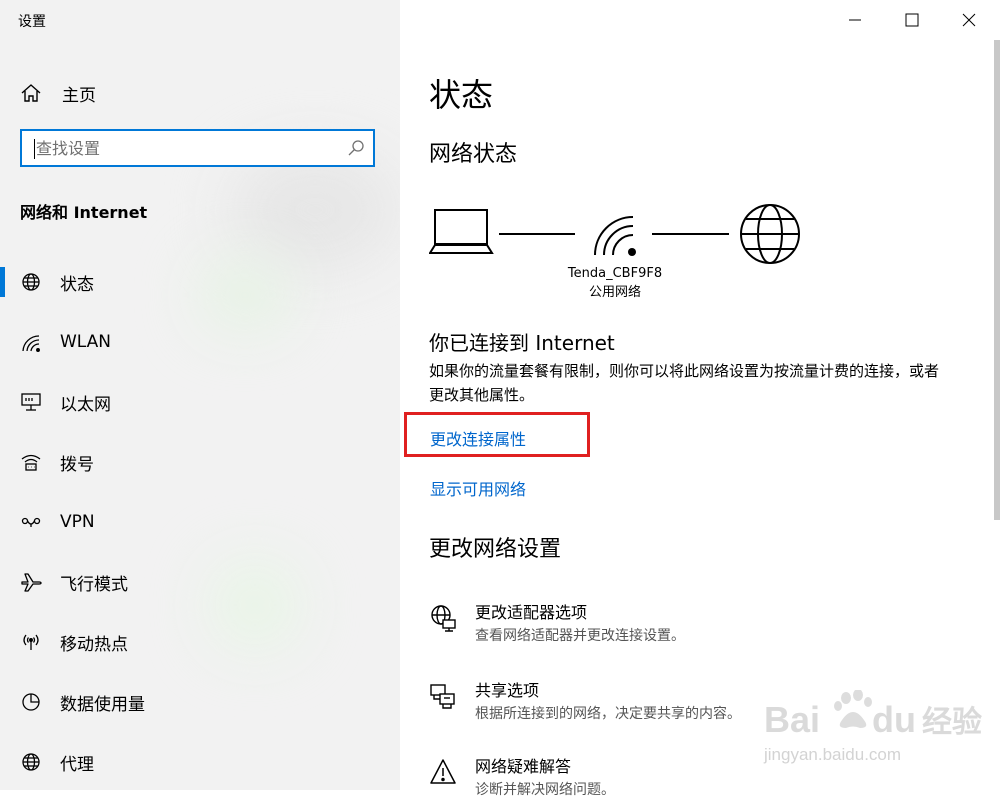  I want to click on sidebar-item-label: WLAN, so click(86, 342).